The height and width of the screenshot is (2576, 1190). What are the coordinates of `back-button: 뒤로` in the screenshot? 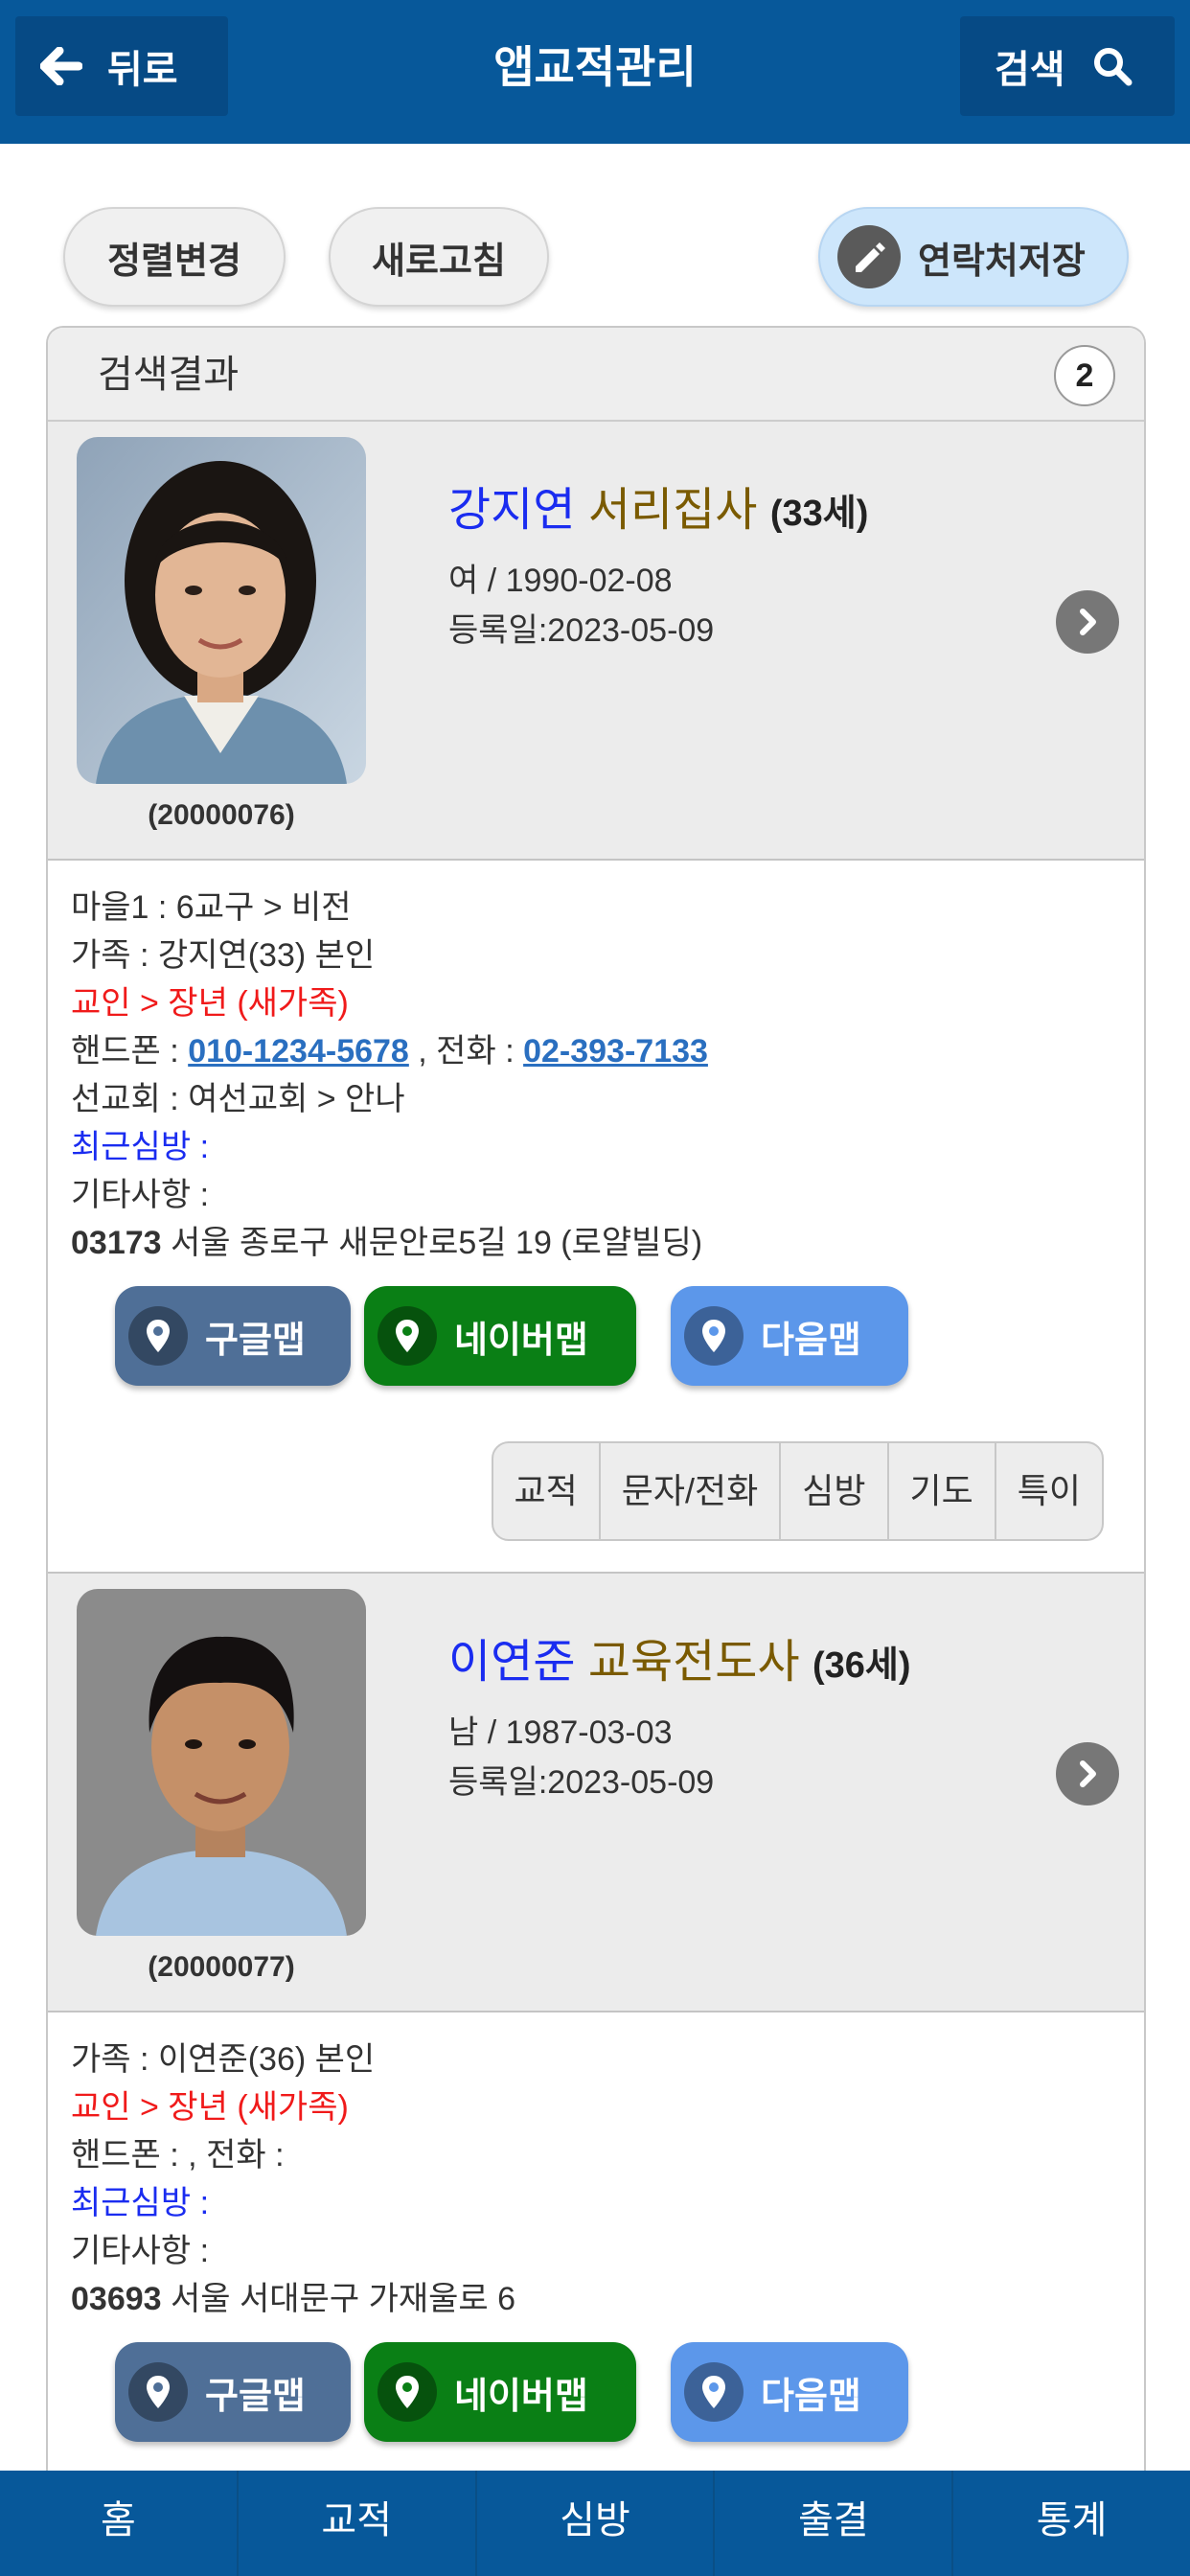 It's located at (122, 66).